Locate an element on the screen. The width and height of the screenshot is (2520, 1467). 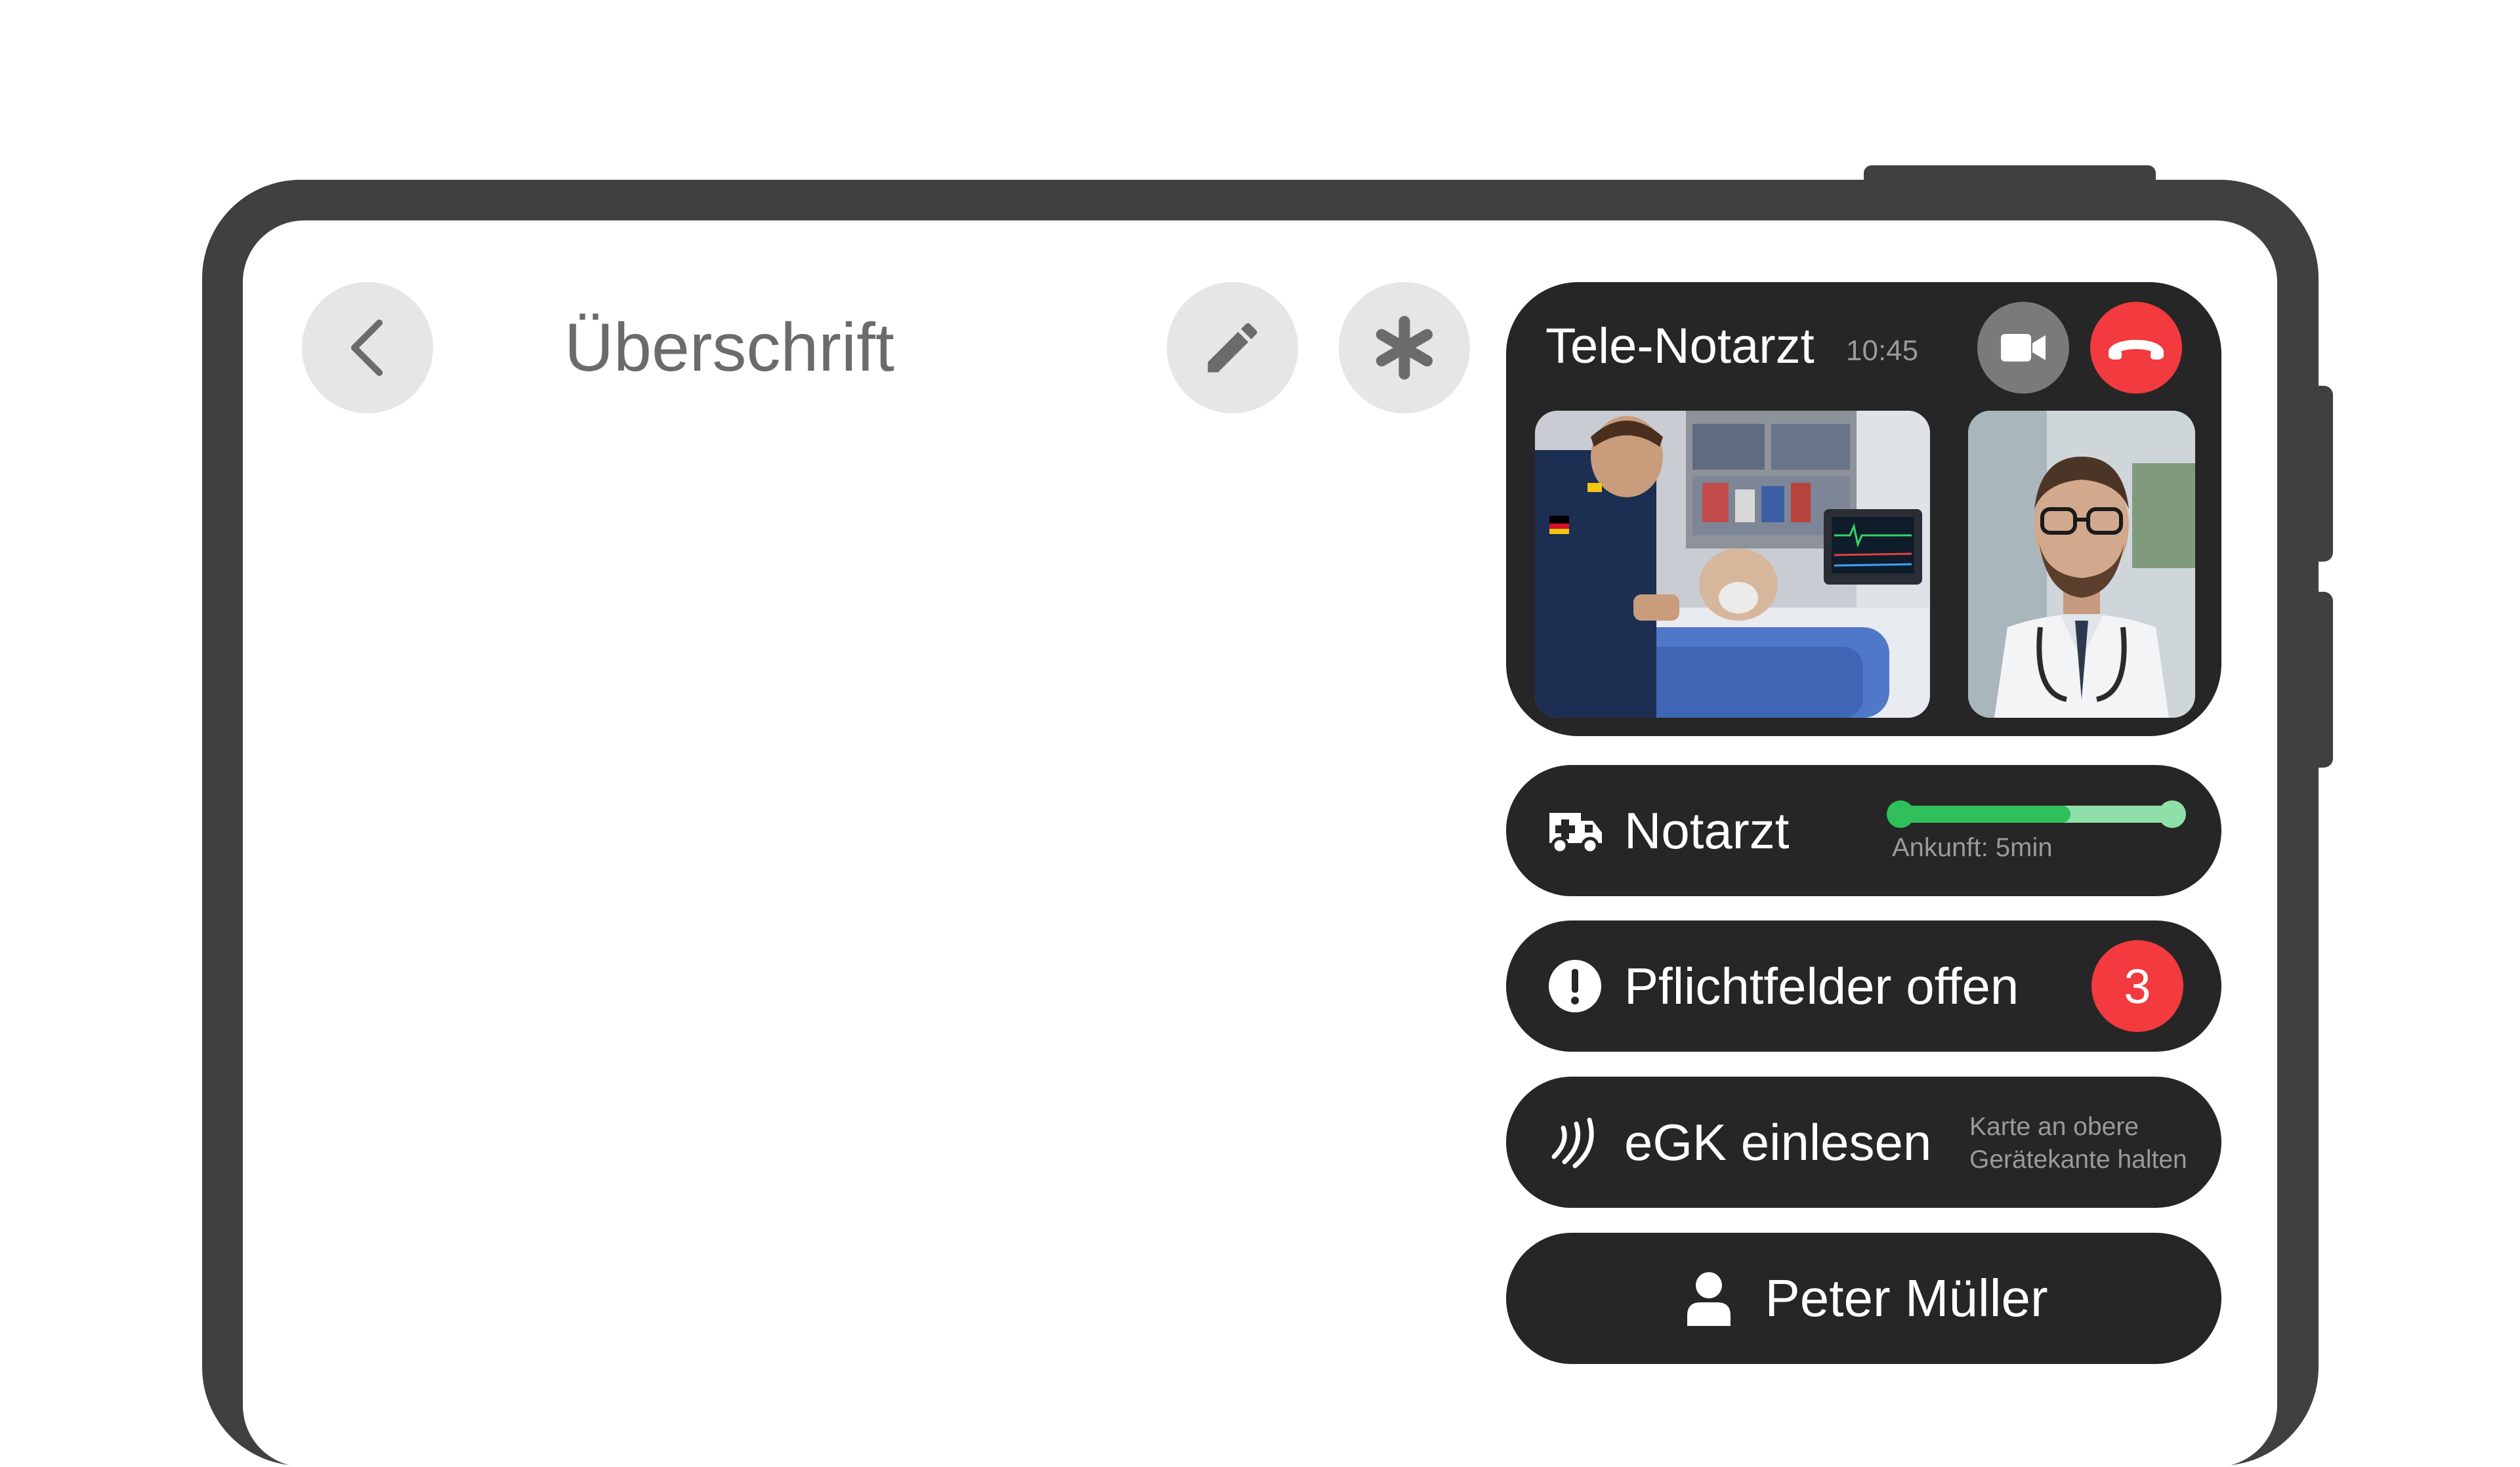
patient-name: Peter Müller is located at coordinates (1906, 1298).